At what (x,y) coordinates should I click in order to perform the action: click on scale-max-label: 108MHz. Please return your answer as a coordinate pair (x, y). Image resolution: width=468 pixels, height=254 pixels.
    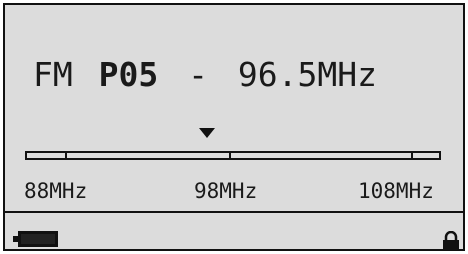
    Looking at the image, I should click on (396, 191).